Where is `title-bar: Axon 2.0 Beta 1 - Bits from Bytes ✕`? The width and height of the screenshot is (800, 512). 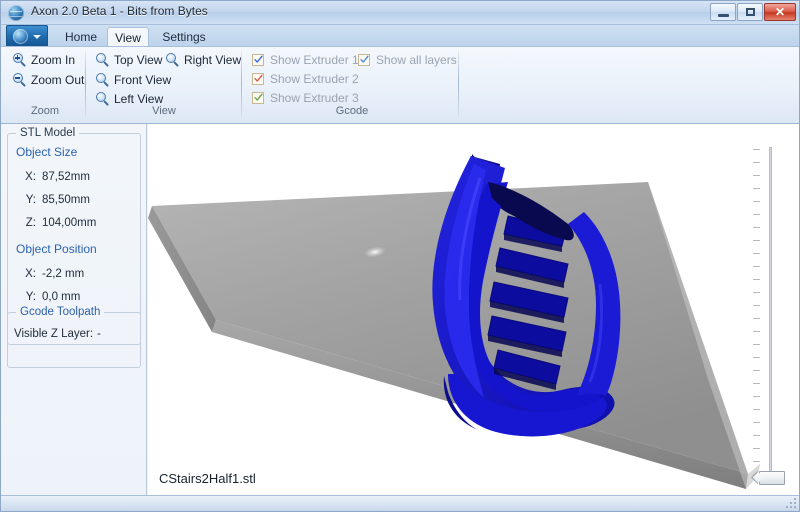
title-bar: Axon 2.0 Beta 1 - Bits from Bytes ✕ is located at coordinates (400, 13).